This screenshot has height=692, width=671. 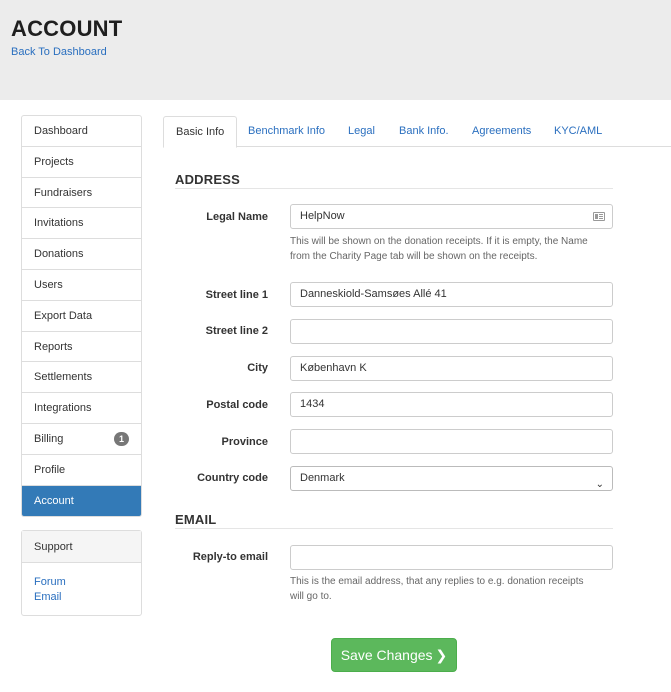 What do you see at coordinates (311, 596) in the screenshot?
I see `reply-to-email-help-line: will go to.` at bounding box center [311, 596].